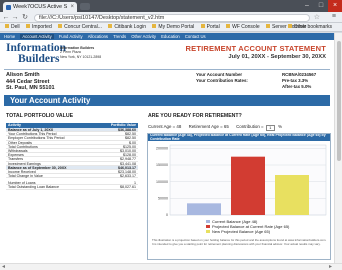 Image resolution: width=342 pixels, height=270 pixels. What do you see at coordinates (37, 36) in the screenshot?
I see `nav-item-account-activity: Account Activity` at bounding box center [37, 36].